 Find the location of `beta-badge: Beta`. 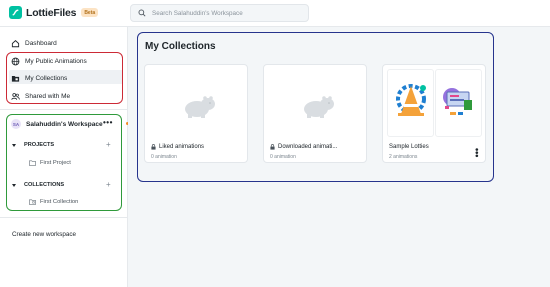

beta-badge: Beta is located at coordinates (90, 12).